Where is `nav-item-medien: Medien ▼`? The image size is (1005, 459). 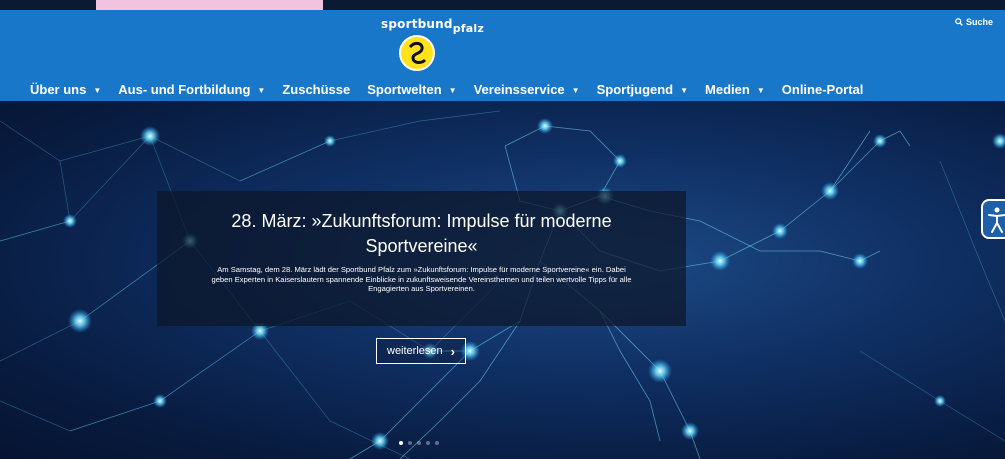
nav-item-medien: Medien ▼ is located at coordinates (735, 89).